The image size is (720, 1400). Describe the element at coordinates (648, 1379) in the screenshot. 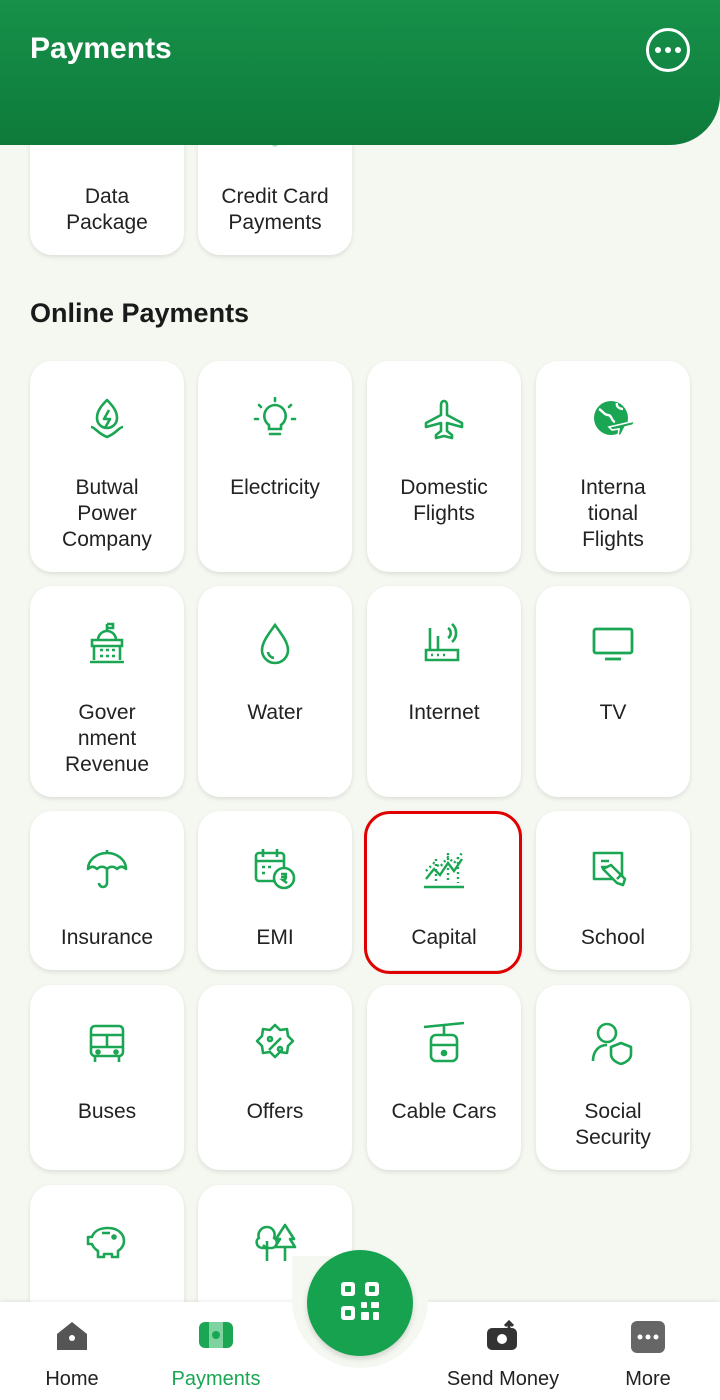

I see `nav-label: More` at that location.